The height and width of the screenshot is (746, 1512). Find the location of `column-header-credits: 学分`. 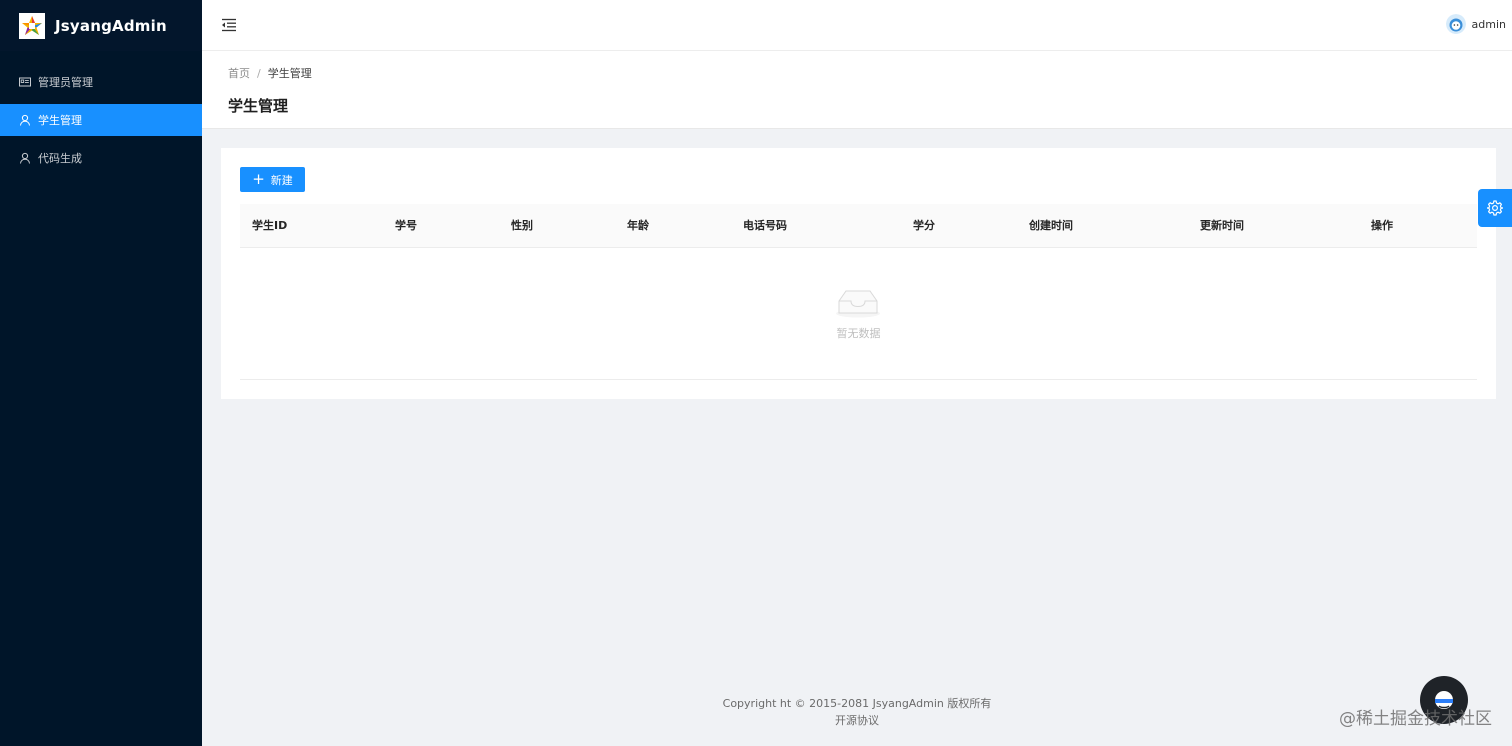

column-header-credits: 学分 is located at coordinates (924, 225).